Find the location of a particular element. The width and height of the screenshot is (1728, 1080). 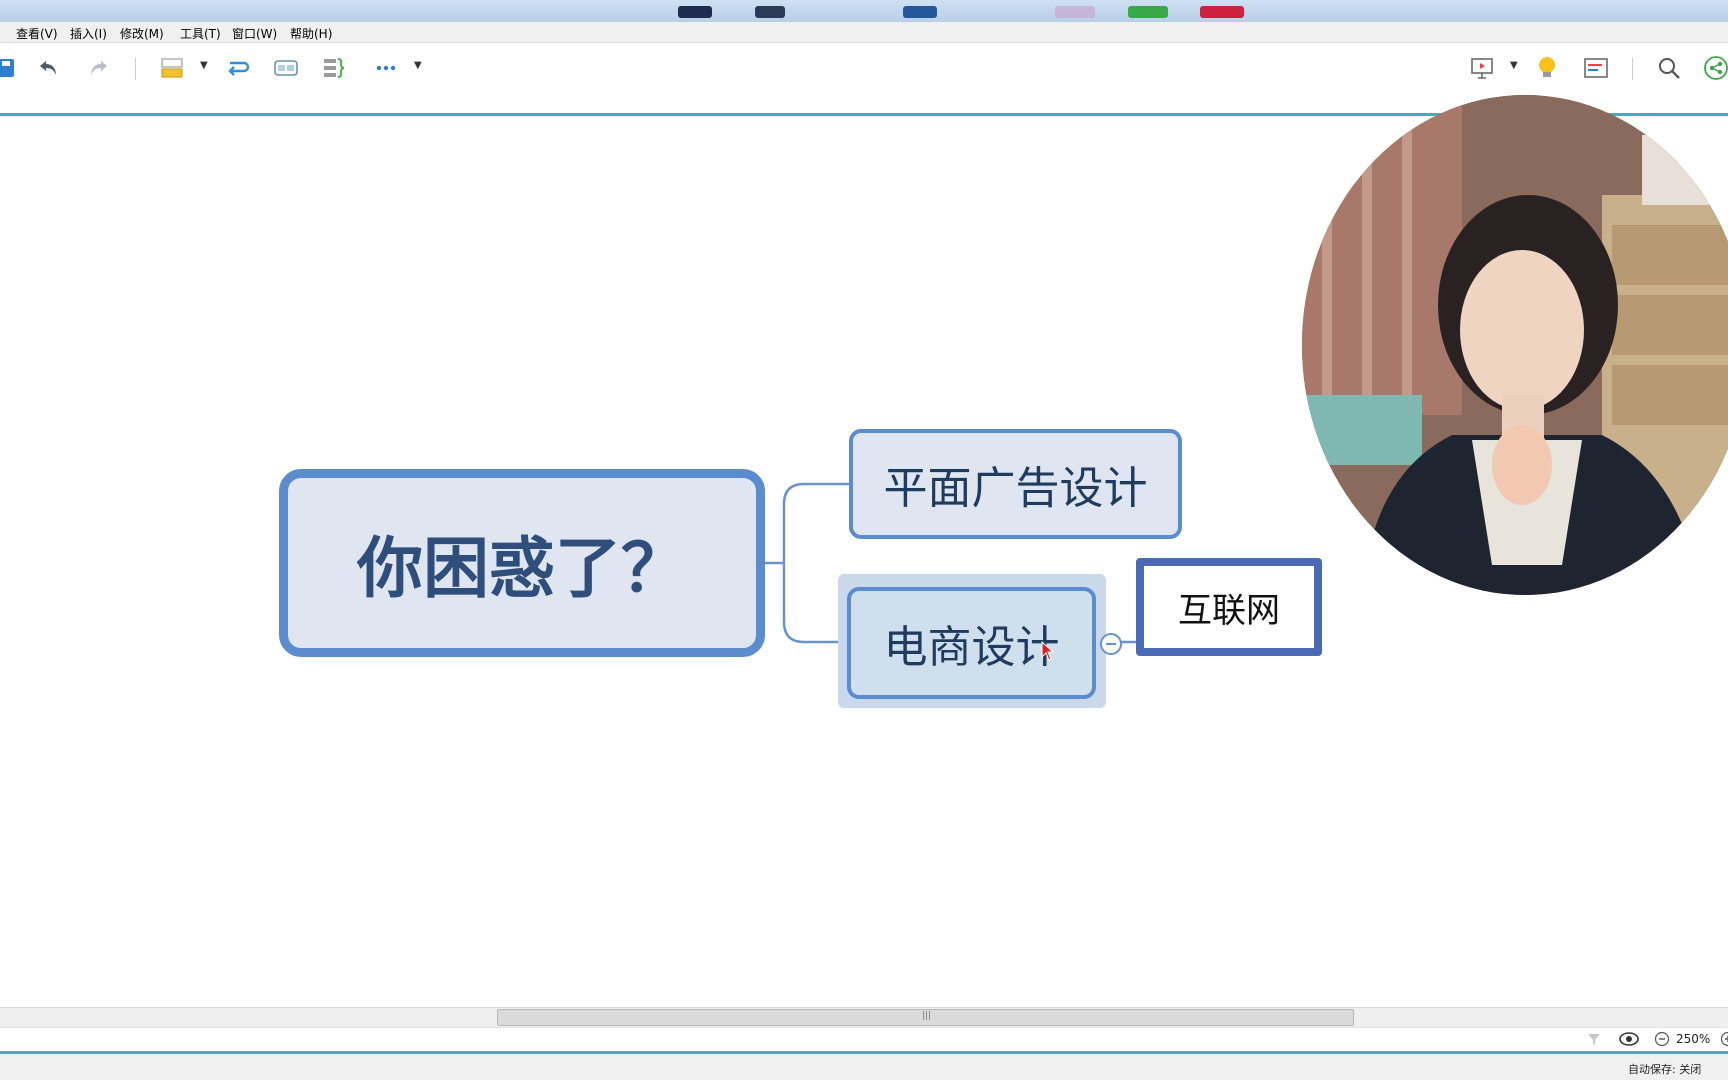

subtopic-ecommerce-design: 电商设计 is located at coordinates (971, 643).